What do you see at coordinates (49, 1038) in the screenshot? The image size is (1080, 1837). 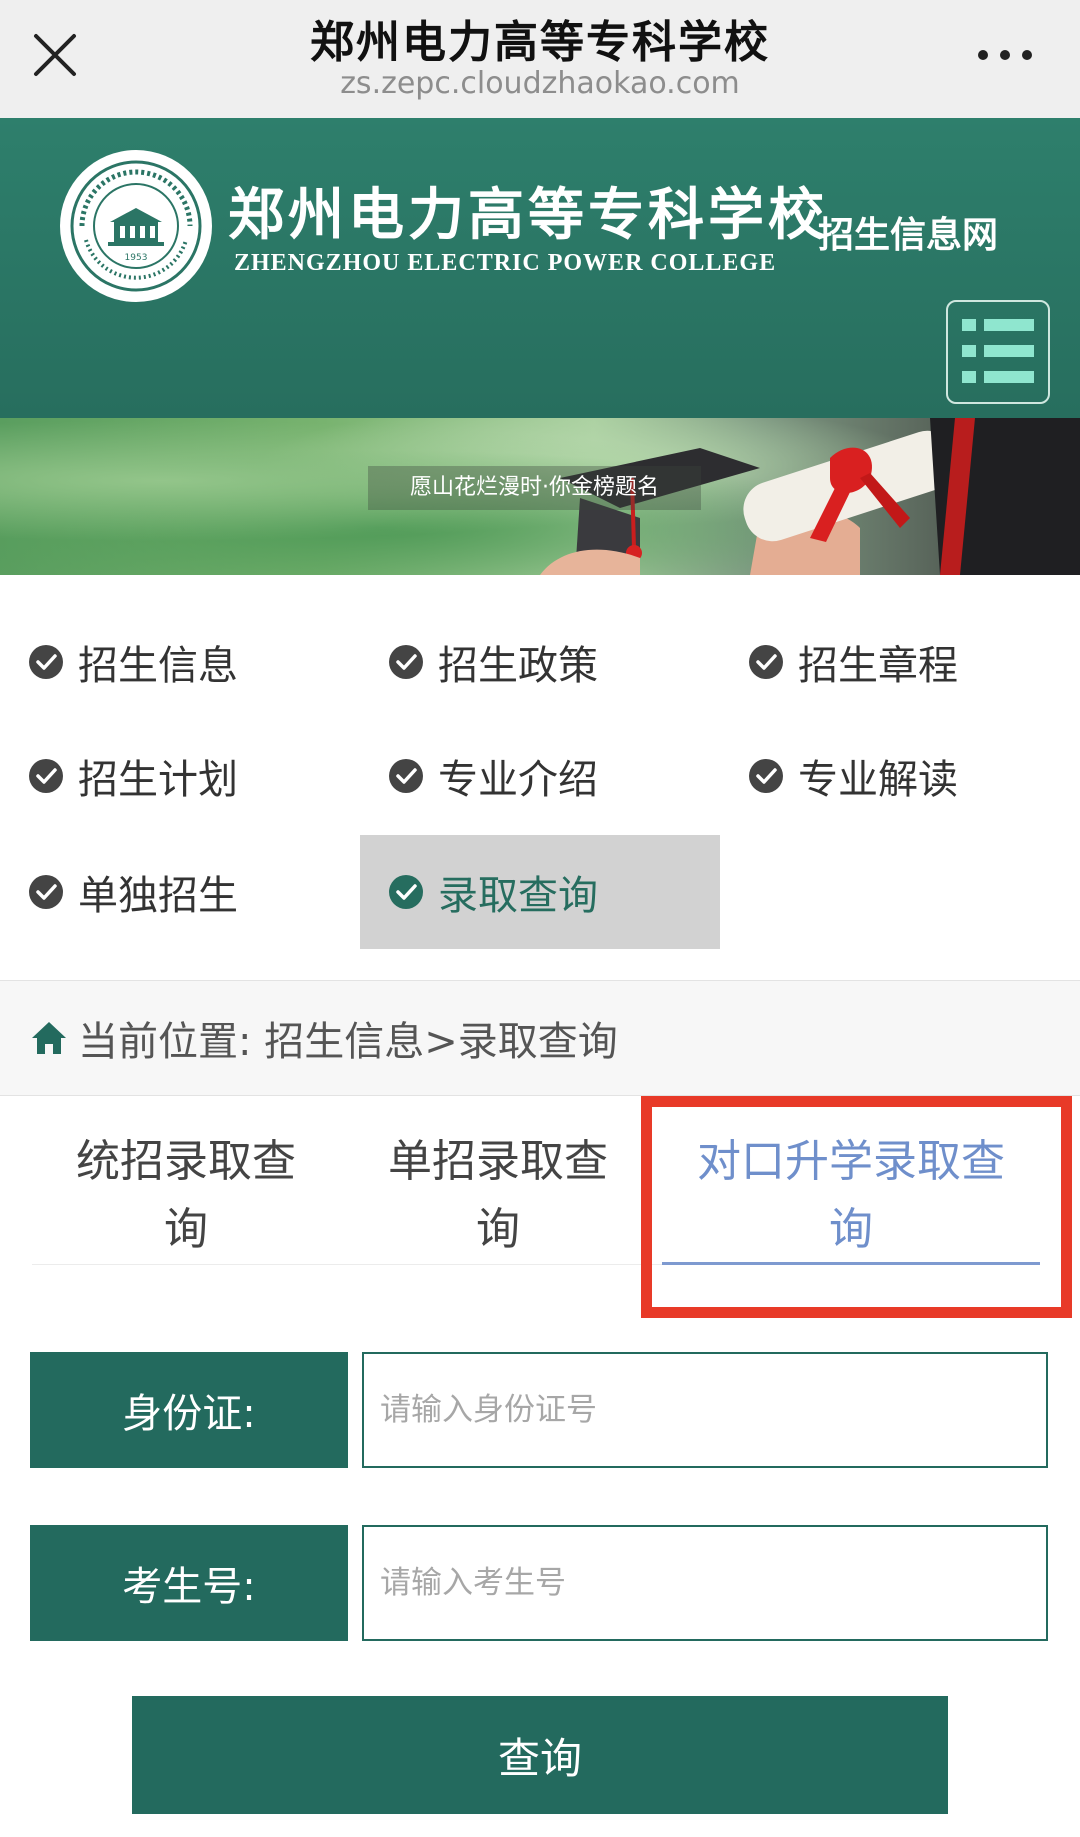 I see `home-icon` at bounding box center [49, 1038].